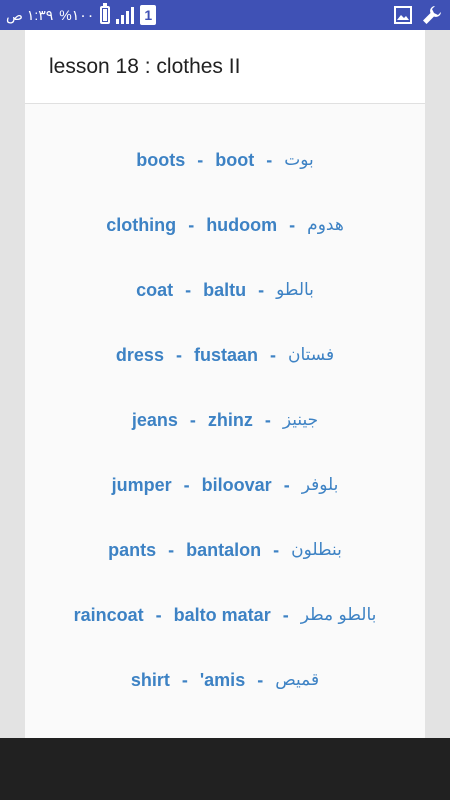 The height and width of the screenshot is (800, 450). What do you see at coordinates (132, 549) in the screenshot?
I see `english-word: pants` at bounding box center [132, 549].